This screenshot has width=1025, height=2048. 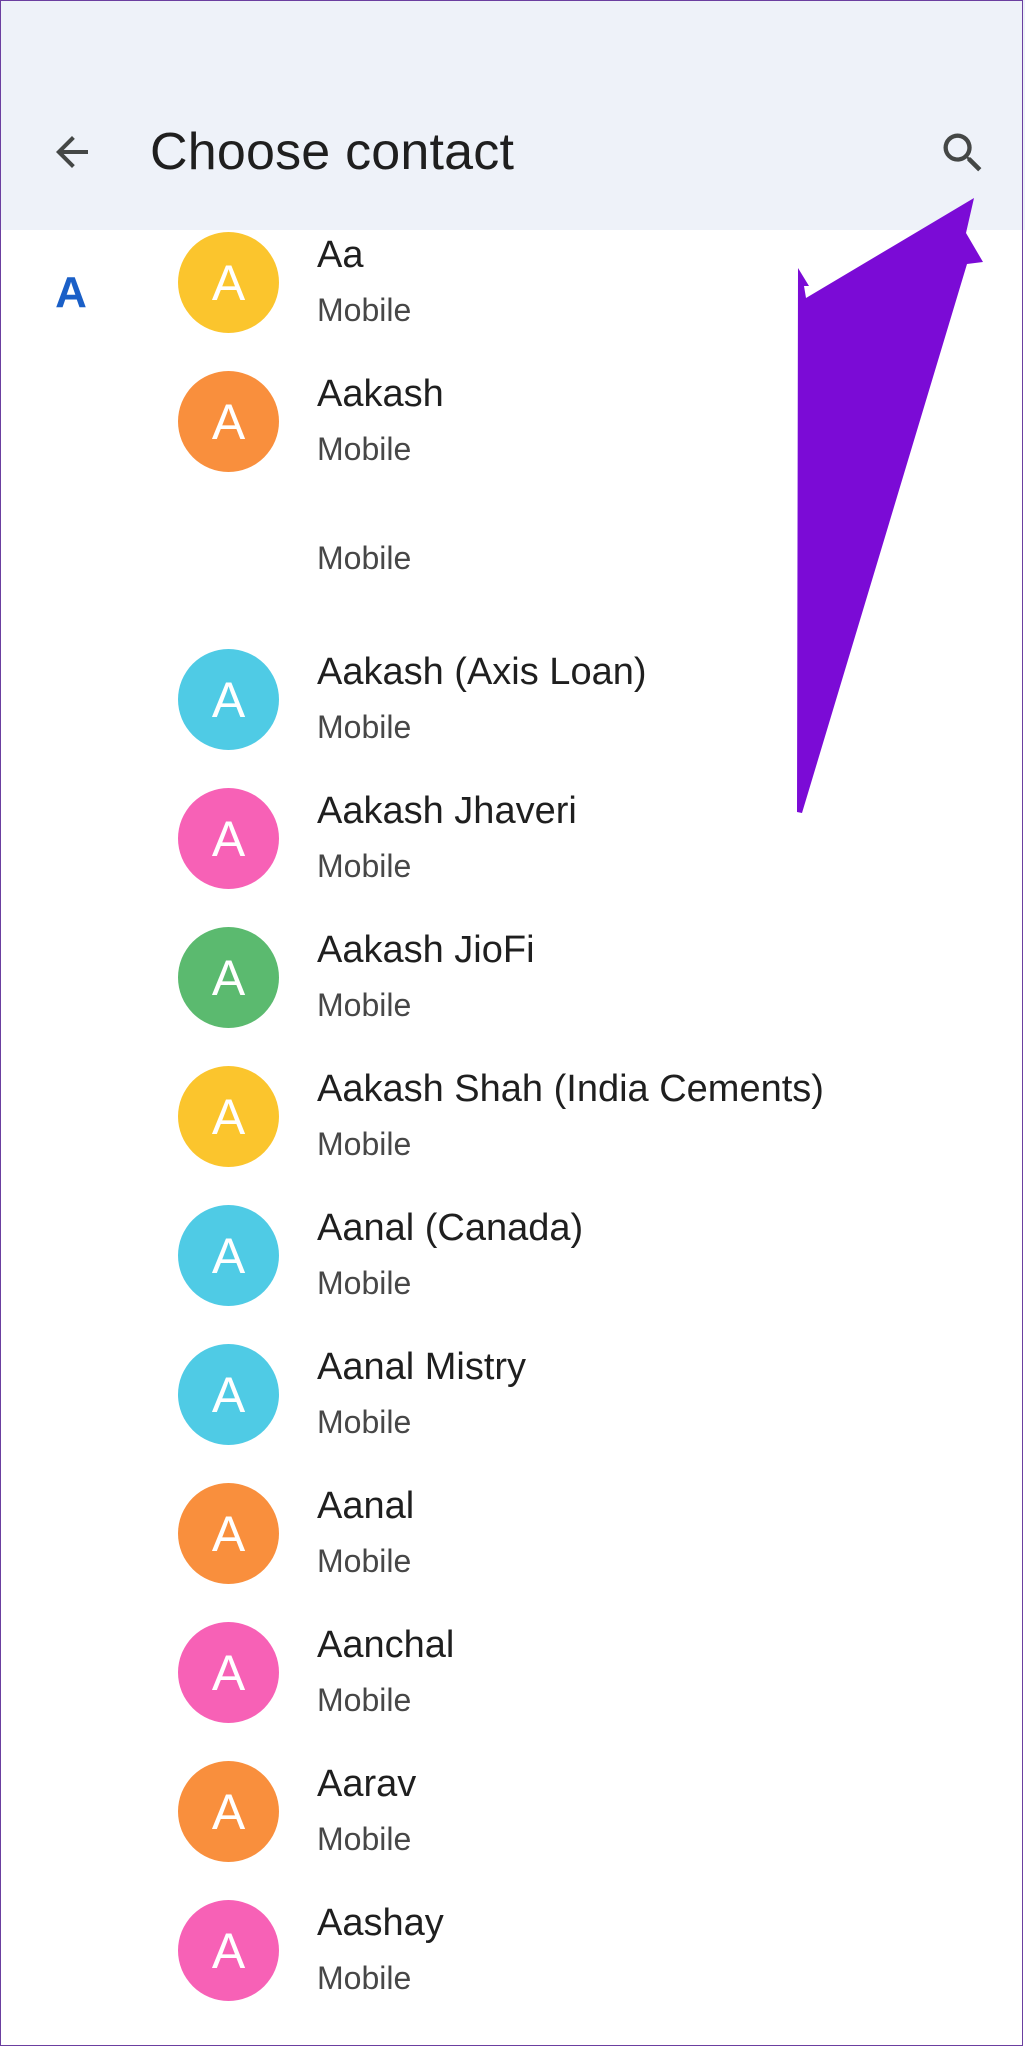 What do you see at coordinates (380, 1923) in the screenshot?
I see `contact-name: Aashay` at bounding box center [380, 1923].